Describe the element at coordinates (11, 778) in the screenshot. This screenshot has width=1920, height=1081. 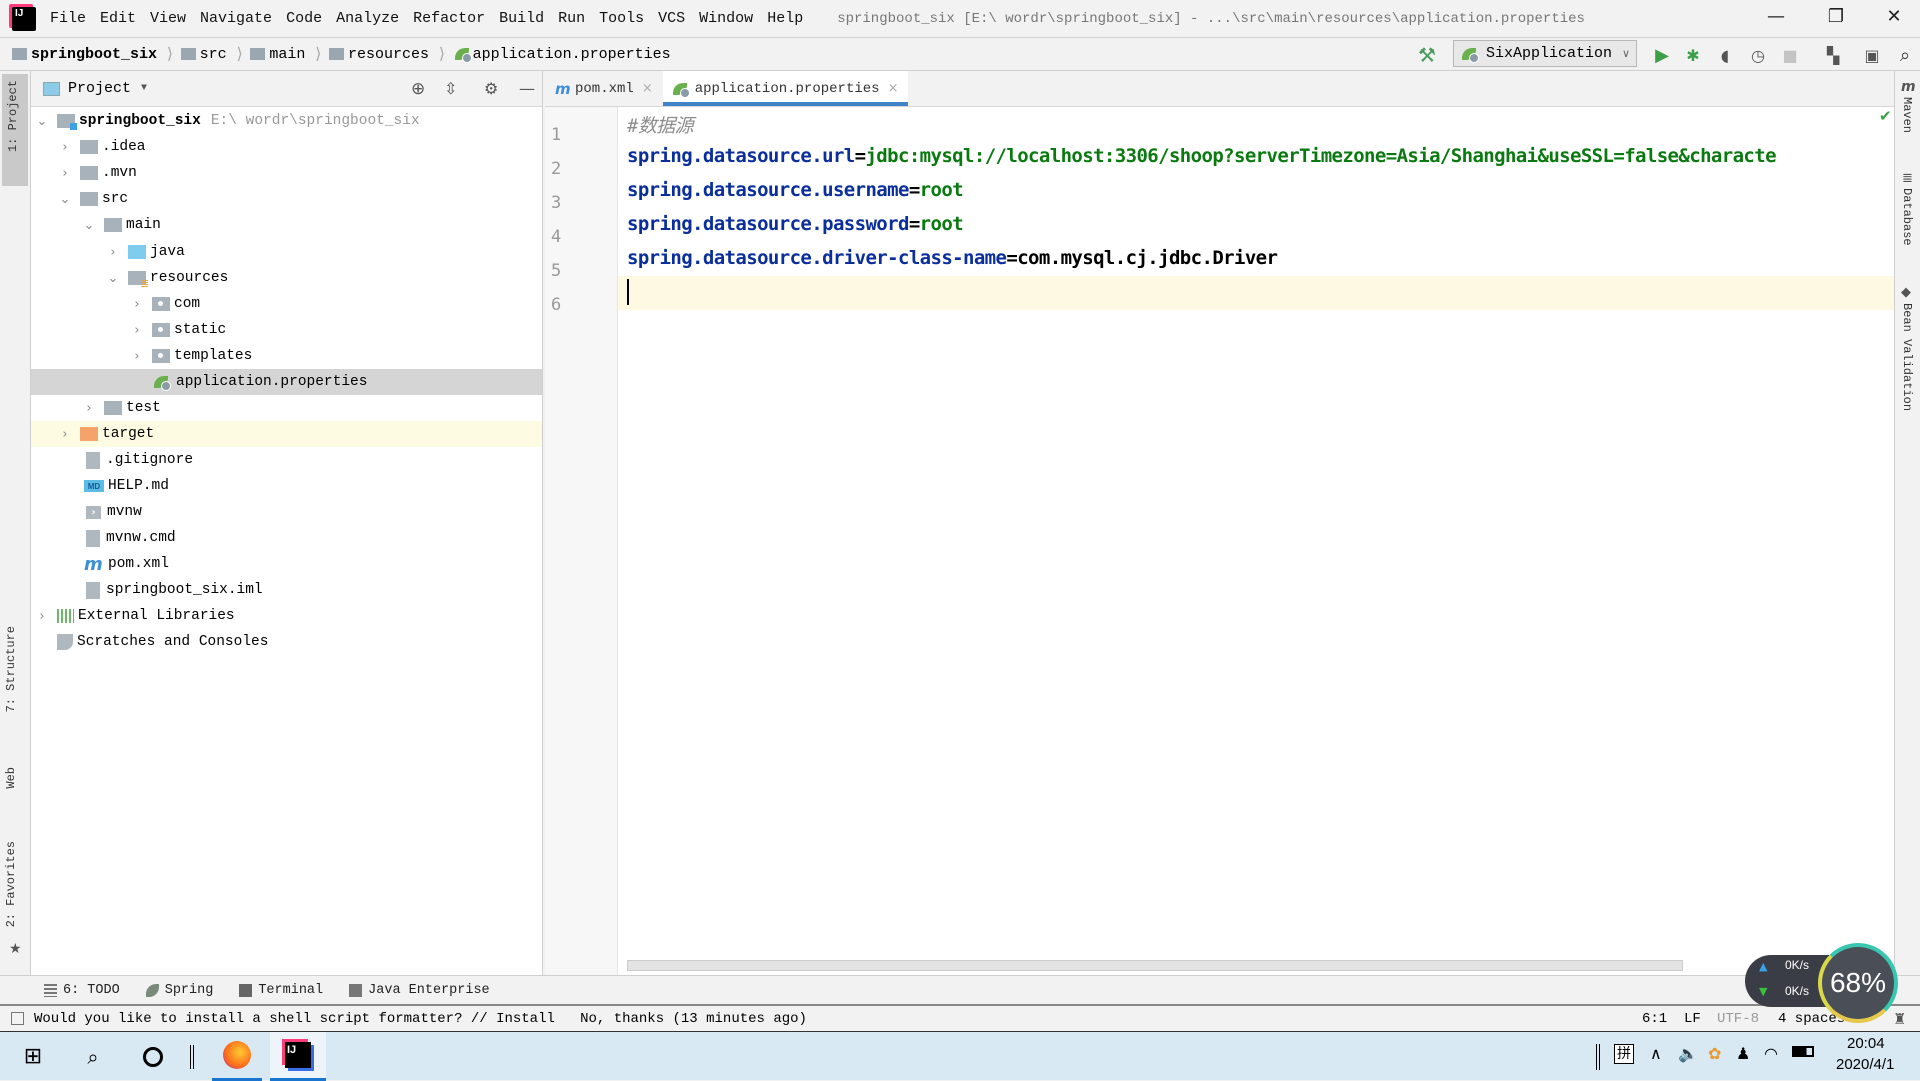
I see `web-tool-tab: Web` at that location.